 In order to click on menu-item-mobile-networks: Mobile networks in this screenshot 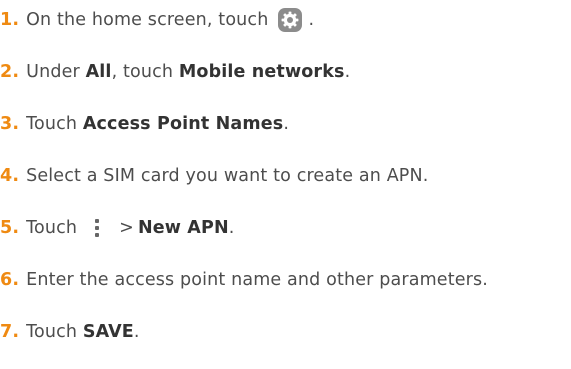, I will do `click(261, 72)`.